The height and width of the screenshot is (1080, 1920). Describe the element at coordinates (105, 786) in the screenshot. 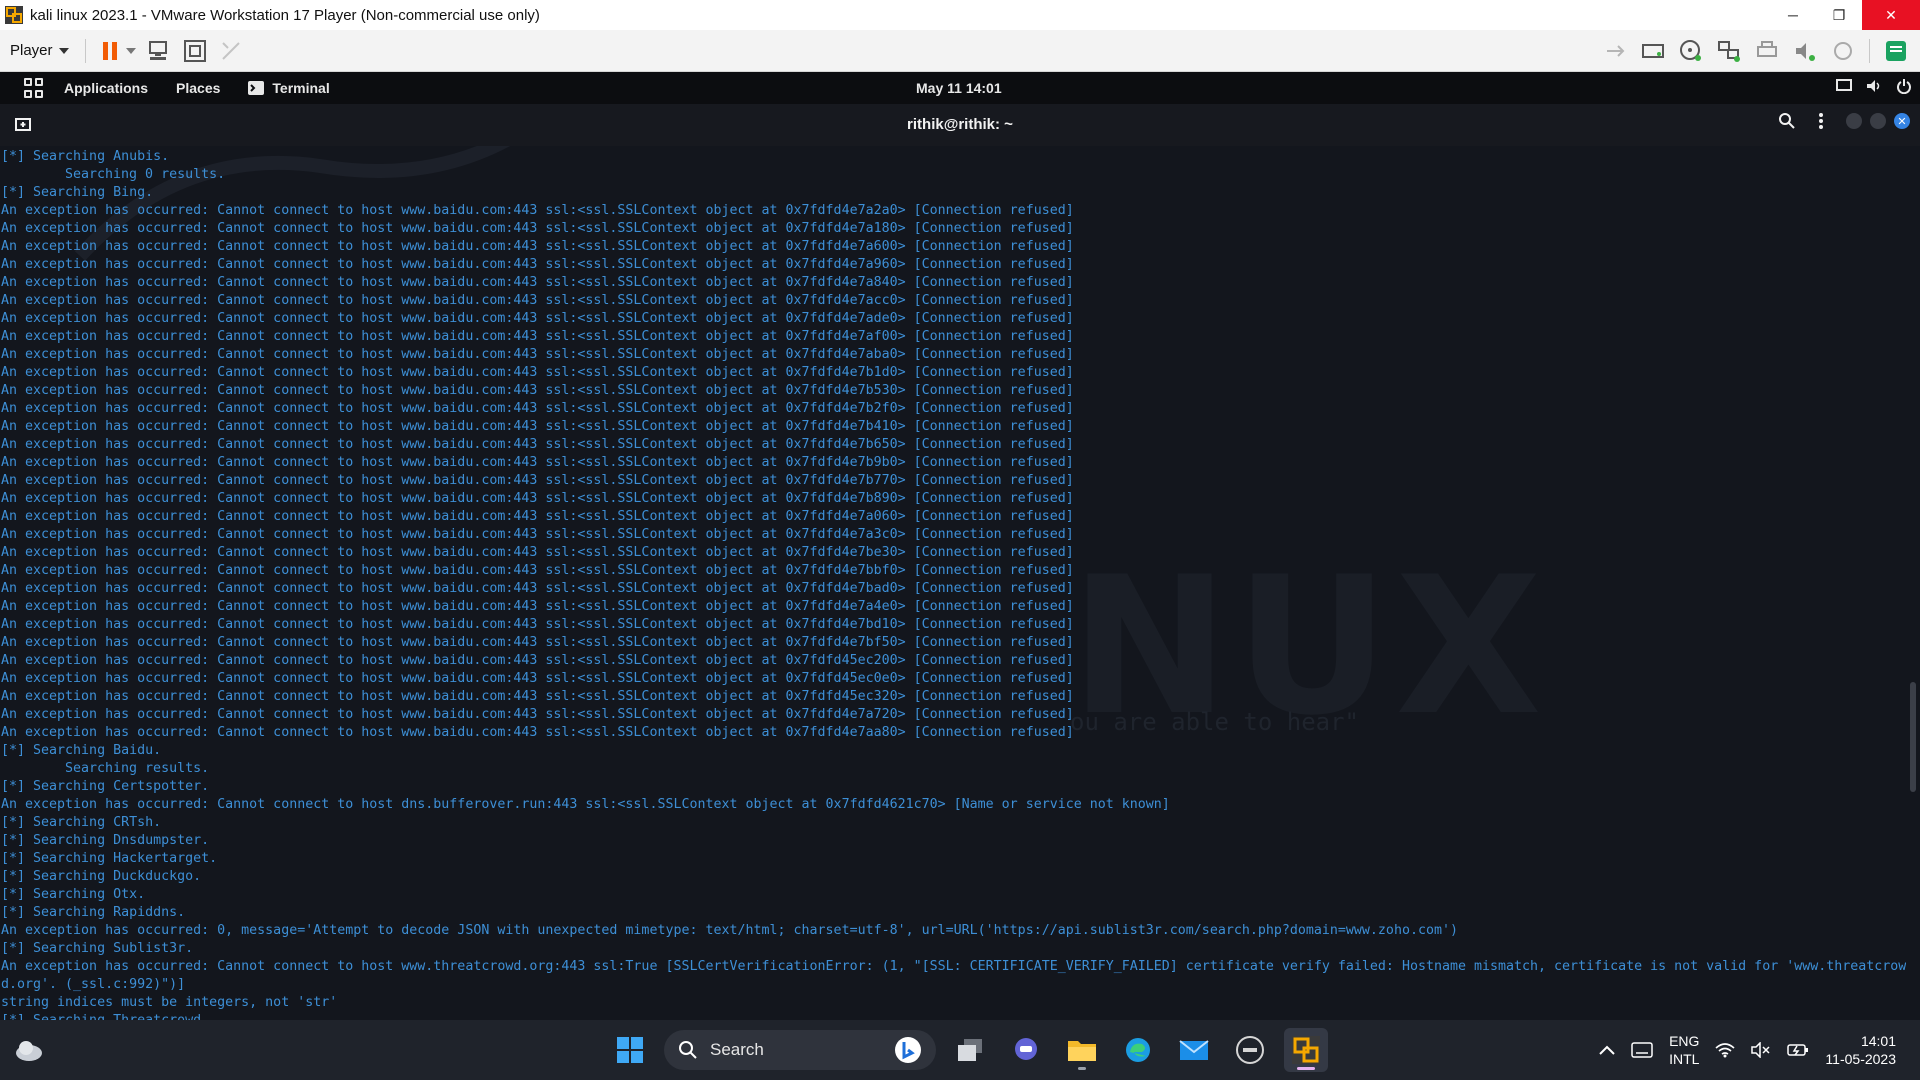

I see `terminal-line: [*] Searching Certspotter.` at that location.